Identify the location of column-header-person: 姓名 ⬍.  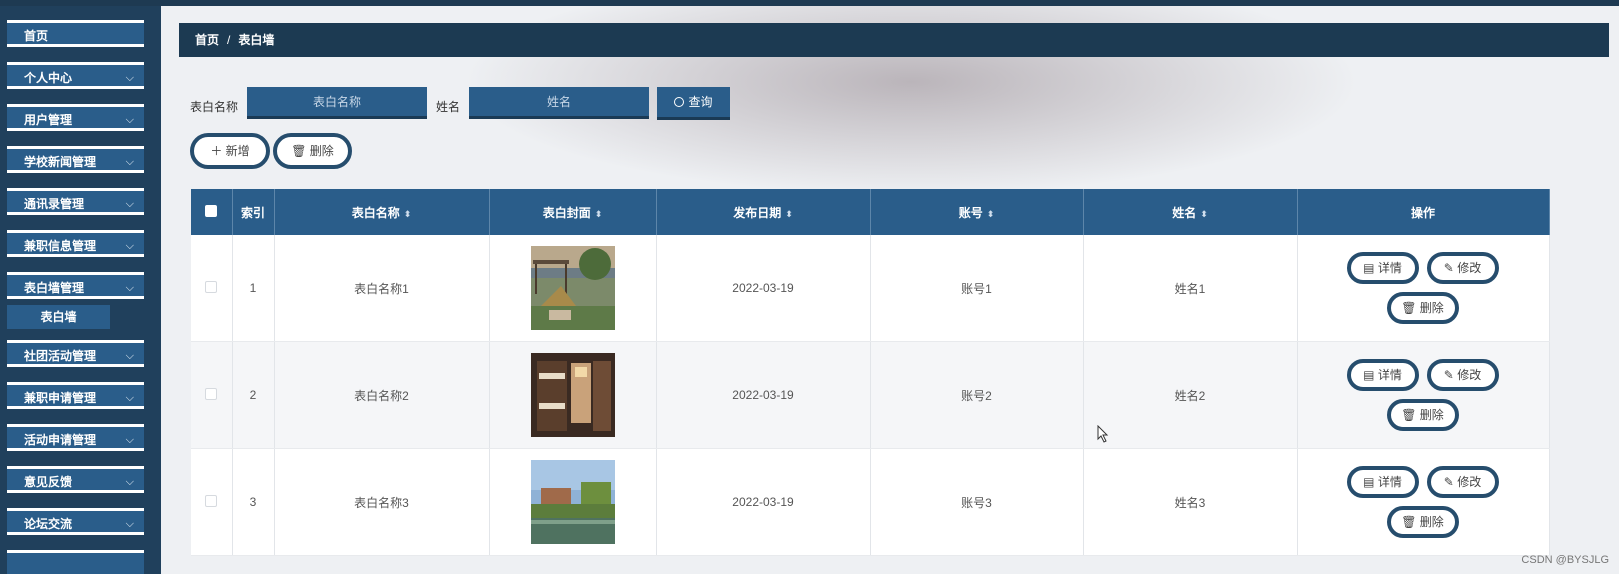
(1190, 212).